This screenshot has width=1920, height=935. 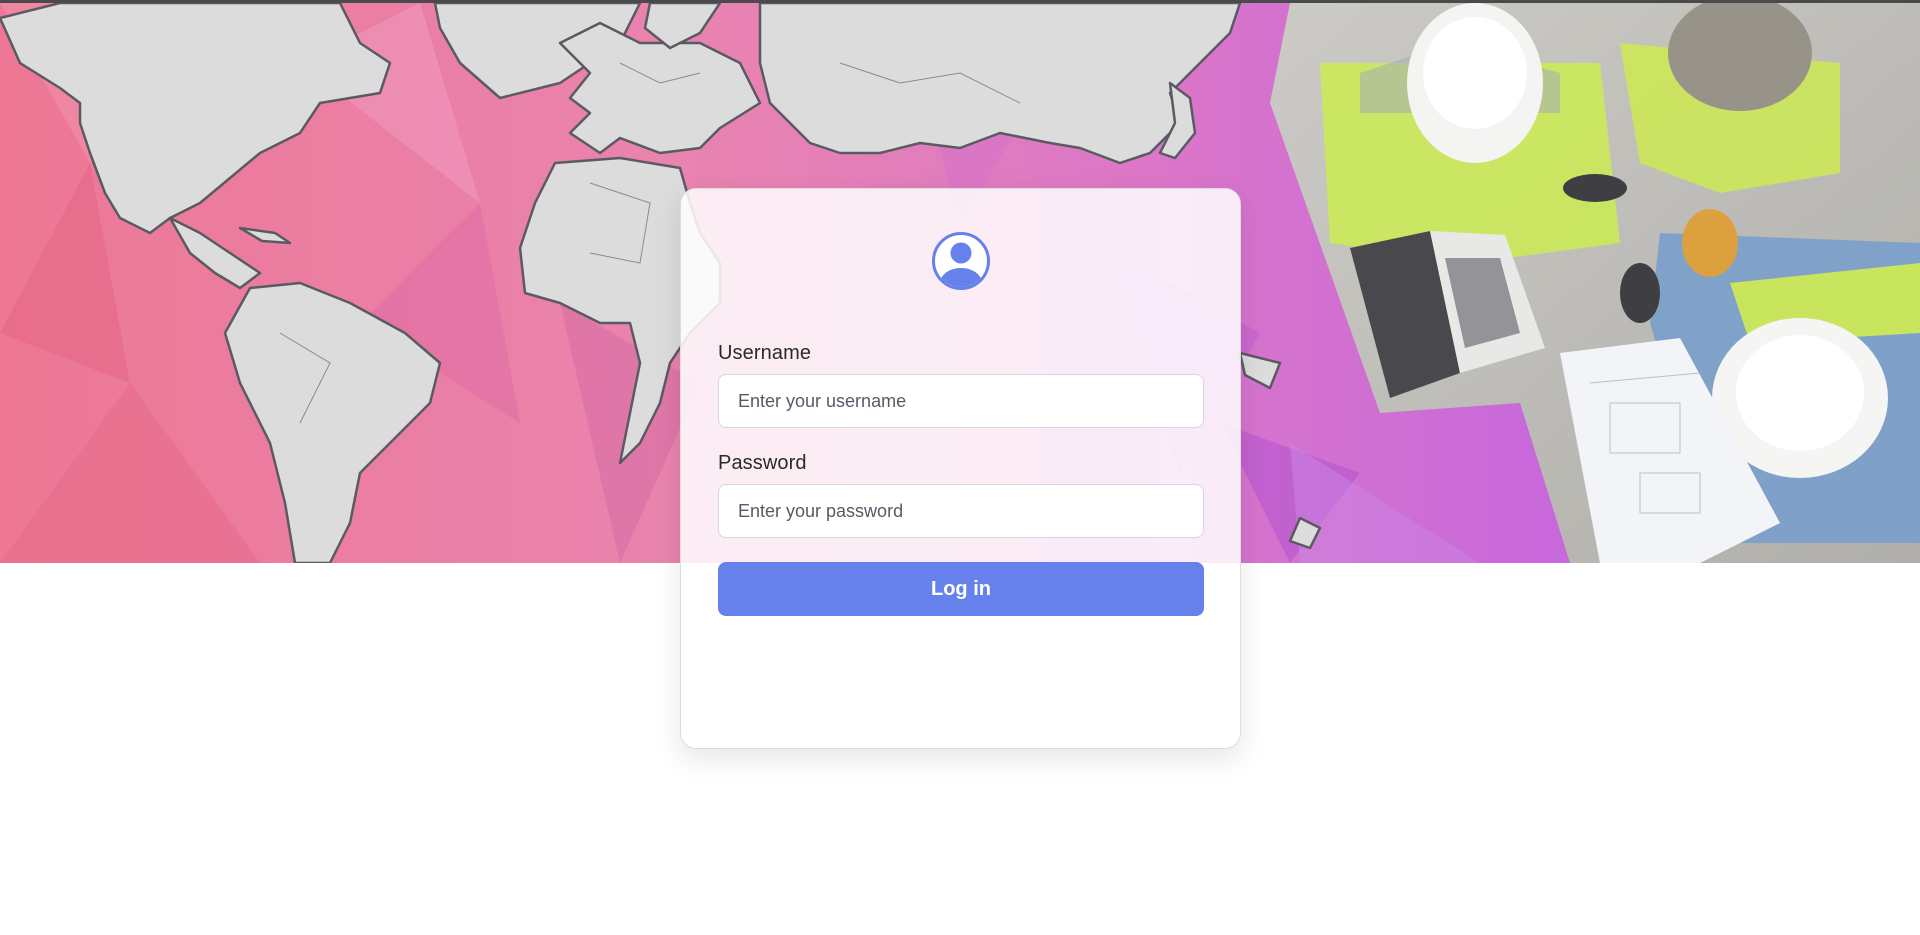 What do you see at coordinates (762, 463) in the screenshot?
I see `password-label: Password` at bounding box center [762, 463].